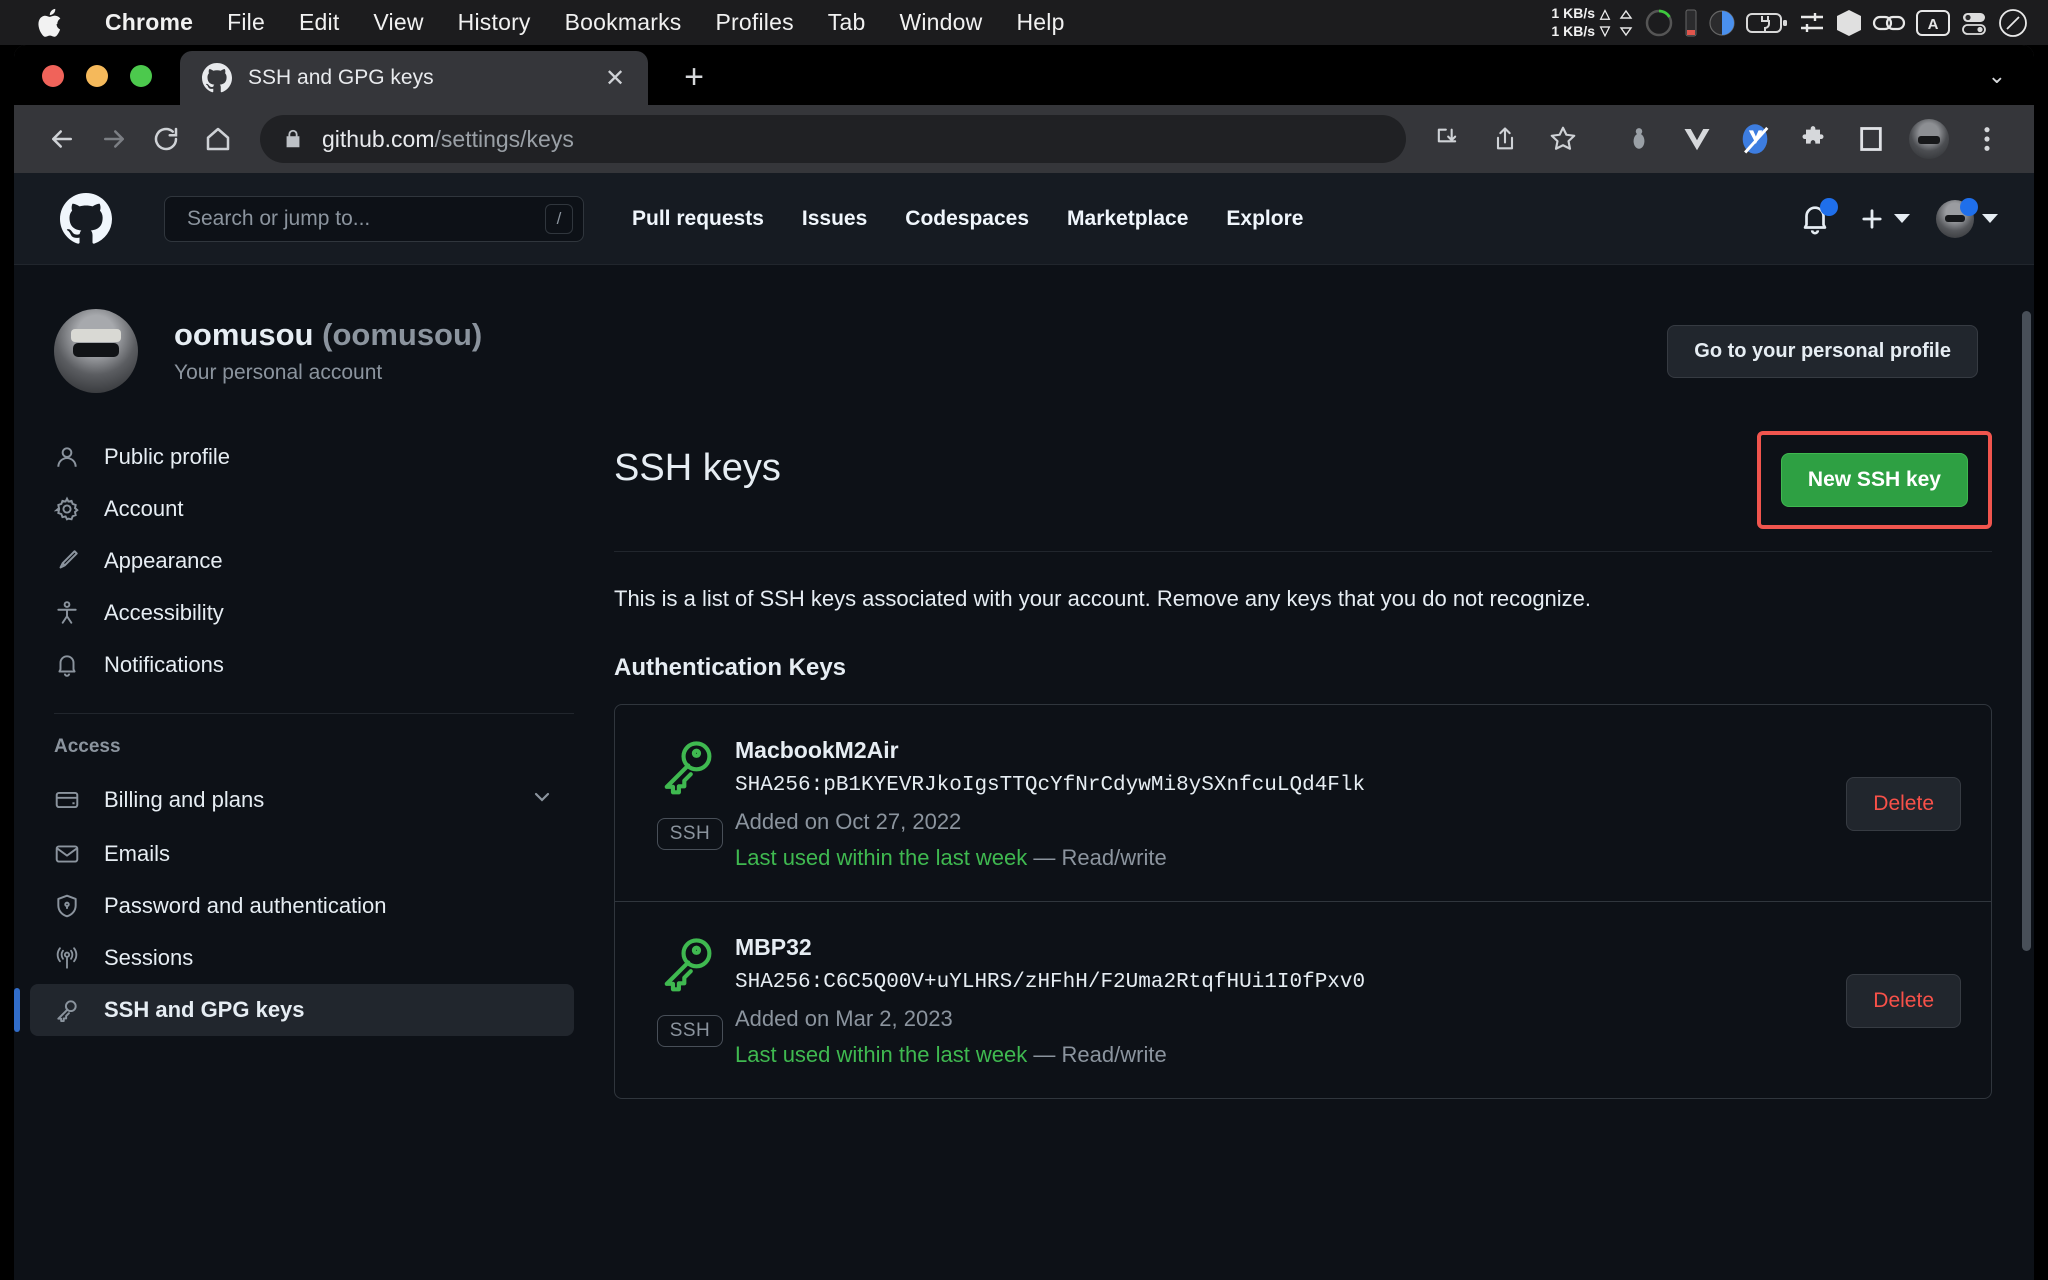 This screenshot has width=2048, height=1280. Describe the element at coordinates (623, 22) in the screenshot. I see `menu-bookmarks: Bookmarks` at that location.